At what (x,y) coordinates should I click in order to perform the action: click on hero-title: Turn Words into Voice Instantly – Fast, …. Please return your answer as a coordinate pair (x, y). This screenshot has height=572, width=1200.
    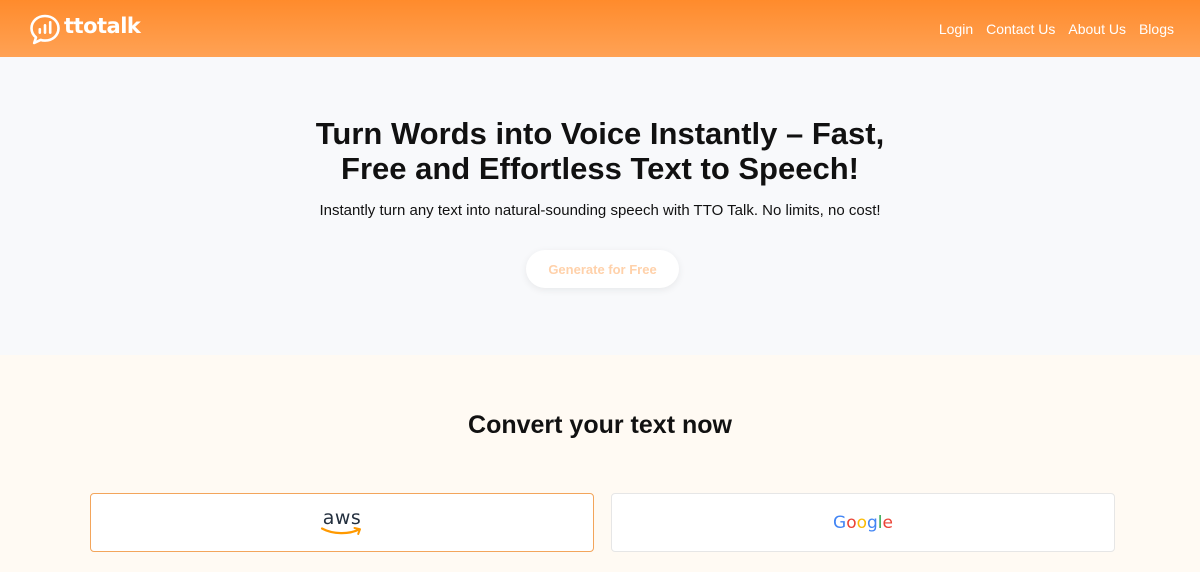
    Looking at the image, I should click on (600, 151).